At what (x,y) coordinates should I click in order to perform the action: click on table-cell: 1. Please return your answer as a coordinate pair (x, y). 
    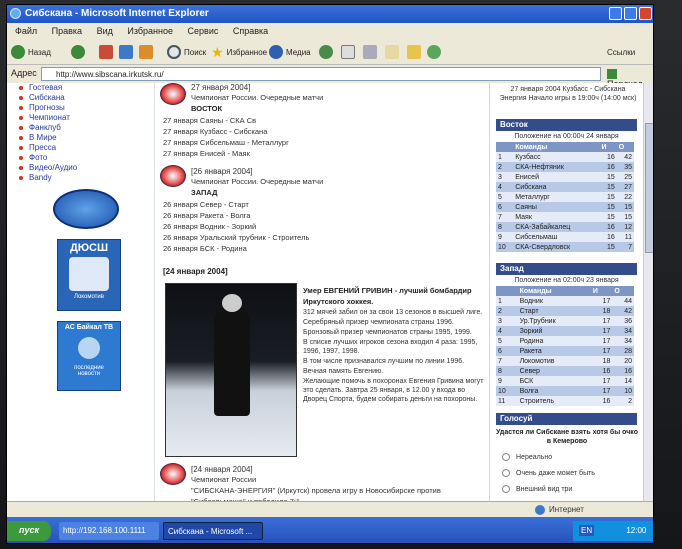
    Looking at the image, I should click on (505, 157).